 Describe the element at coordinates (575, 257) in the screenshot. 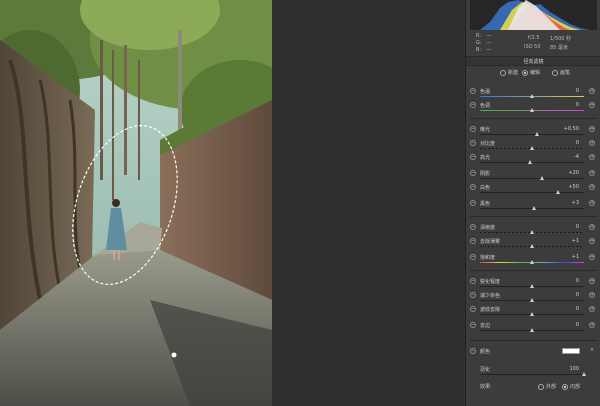

I see `saturation-value: +1` at that location.